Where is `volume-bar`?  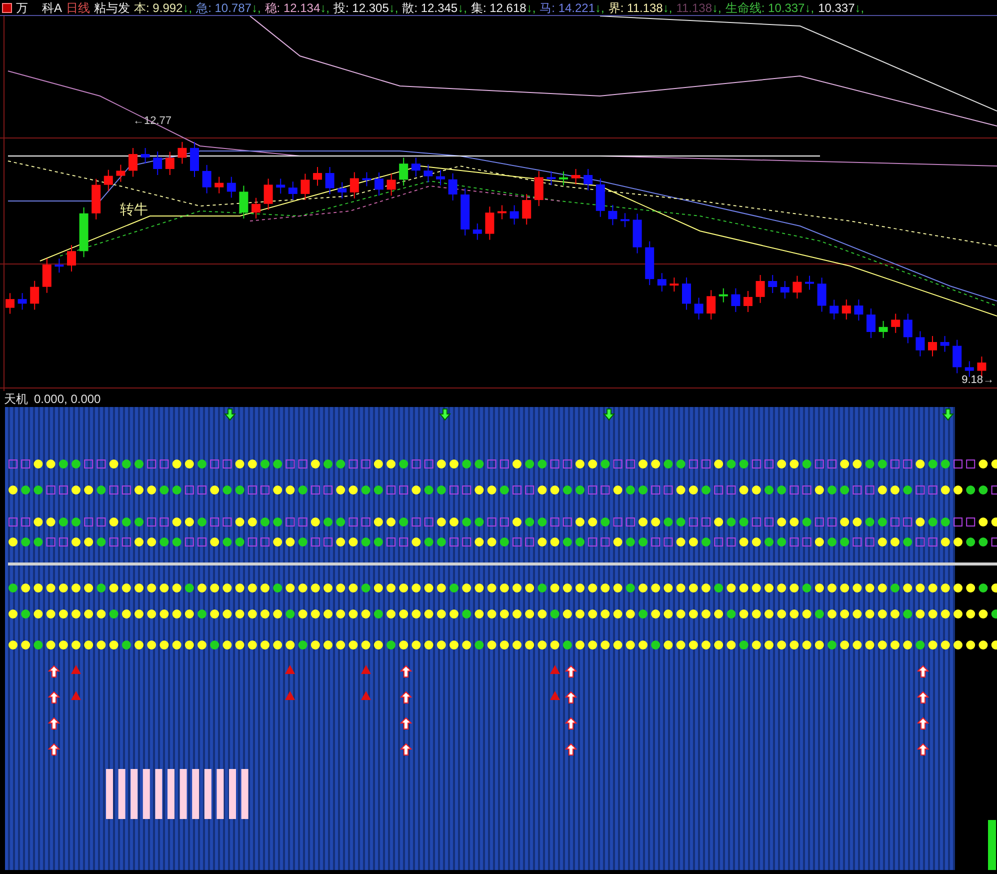
volume-bar is located at coordinates (992, 845).